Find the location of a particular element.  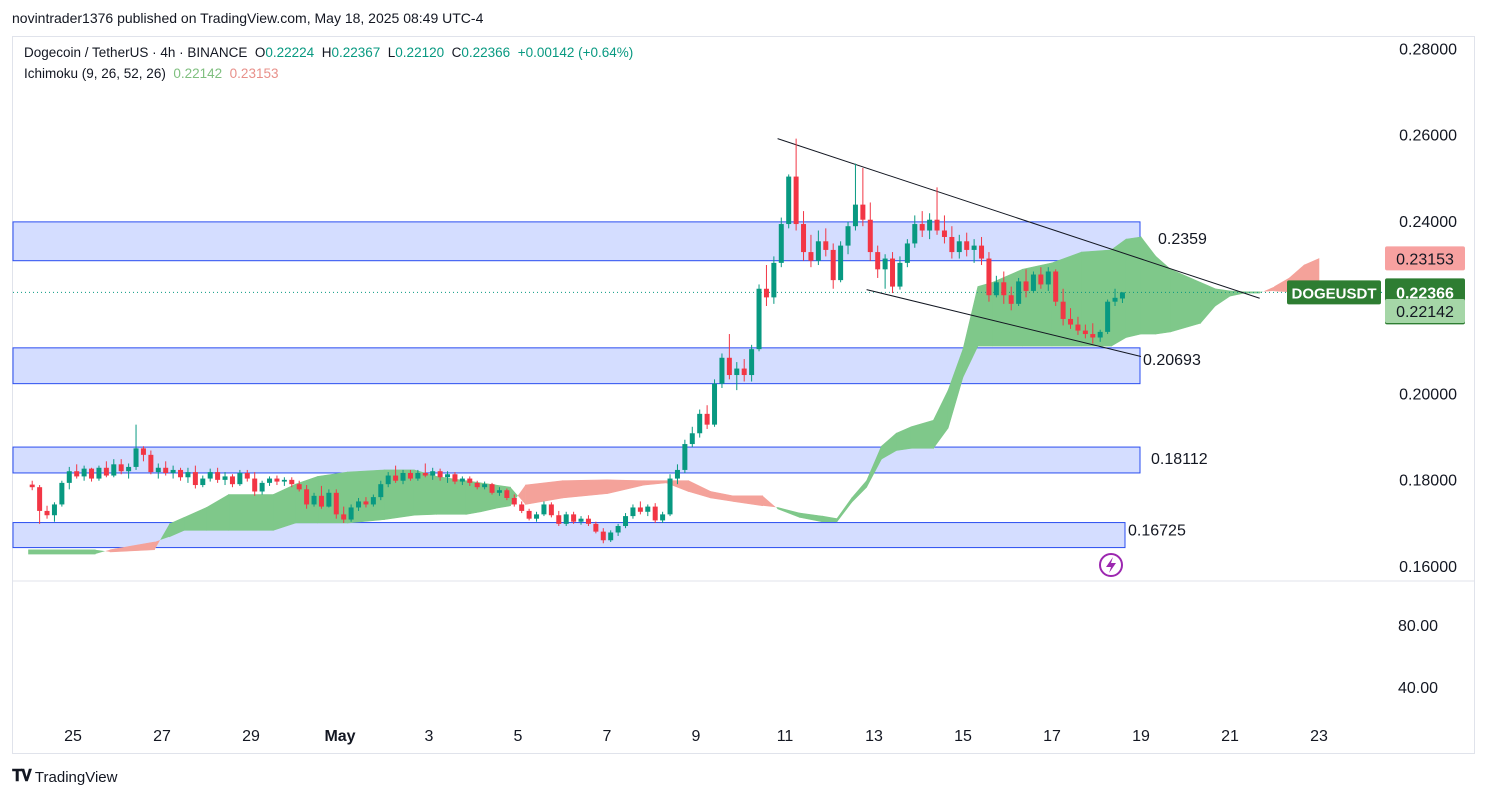

footer-brand: 𝐓𝐕 TradingView is located at coordinates (64, 777).